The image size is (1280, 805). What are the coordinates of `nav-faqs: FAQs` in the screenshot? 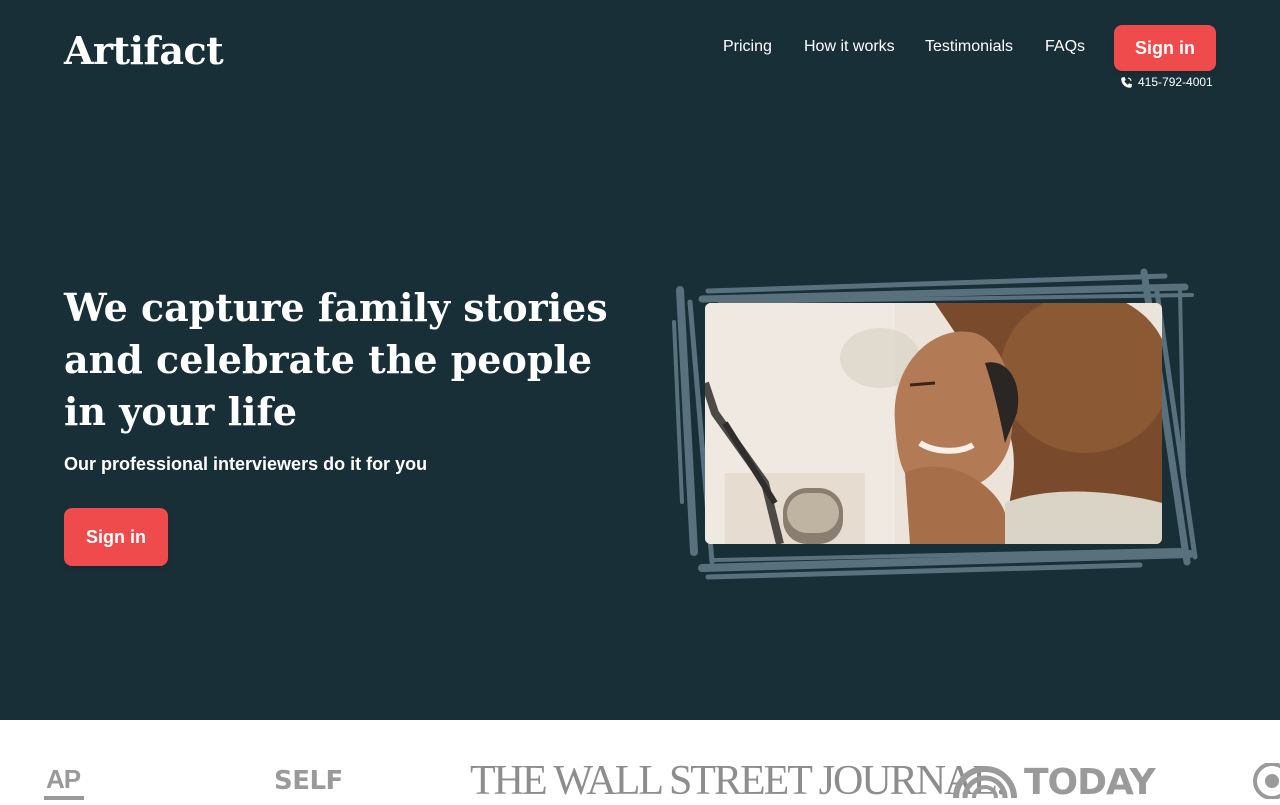 It's located at (1065, 47).